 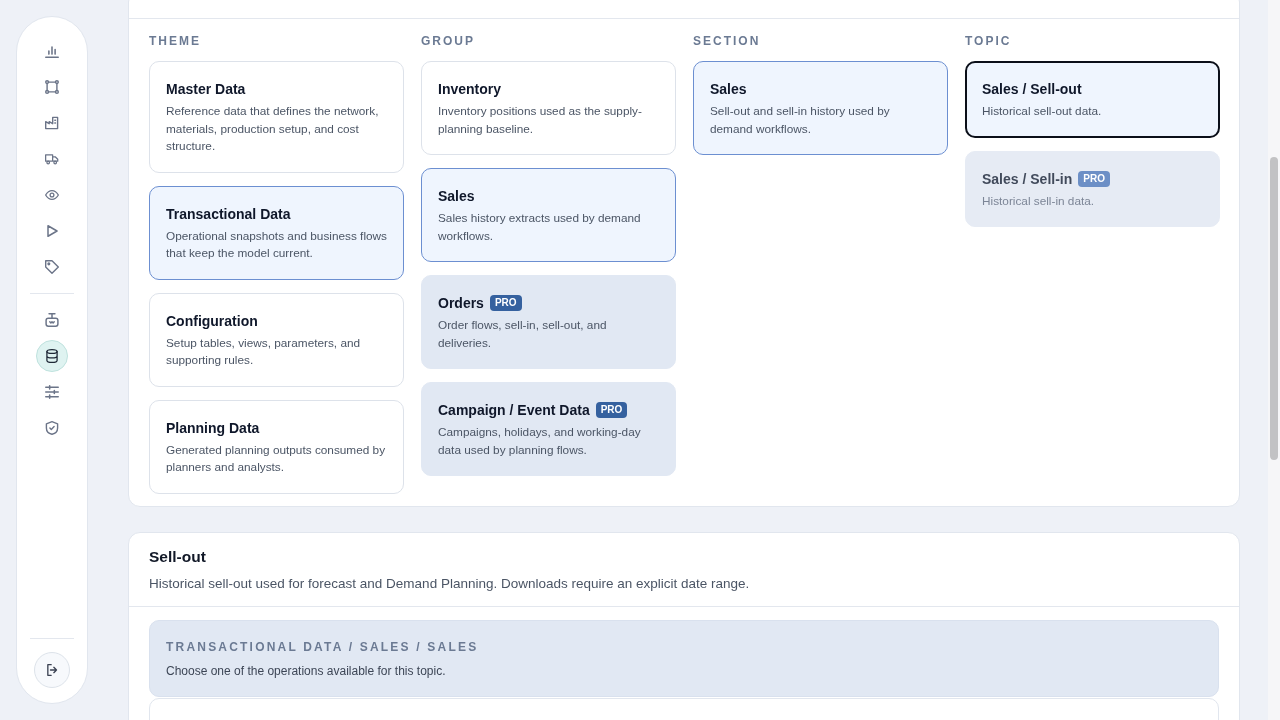 I want to click on shield-check-icon, so click(x=52, y=428).